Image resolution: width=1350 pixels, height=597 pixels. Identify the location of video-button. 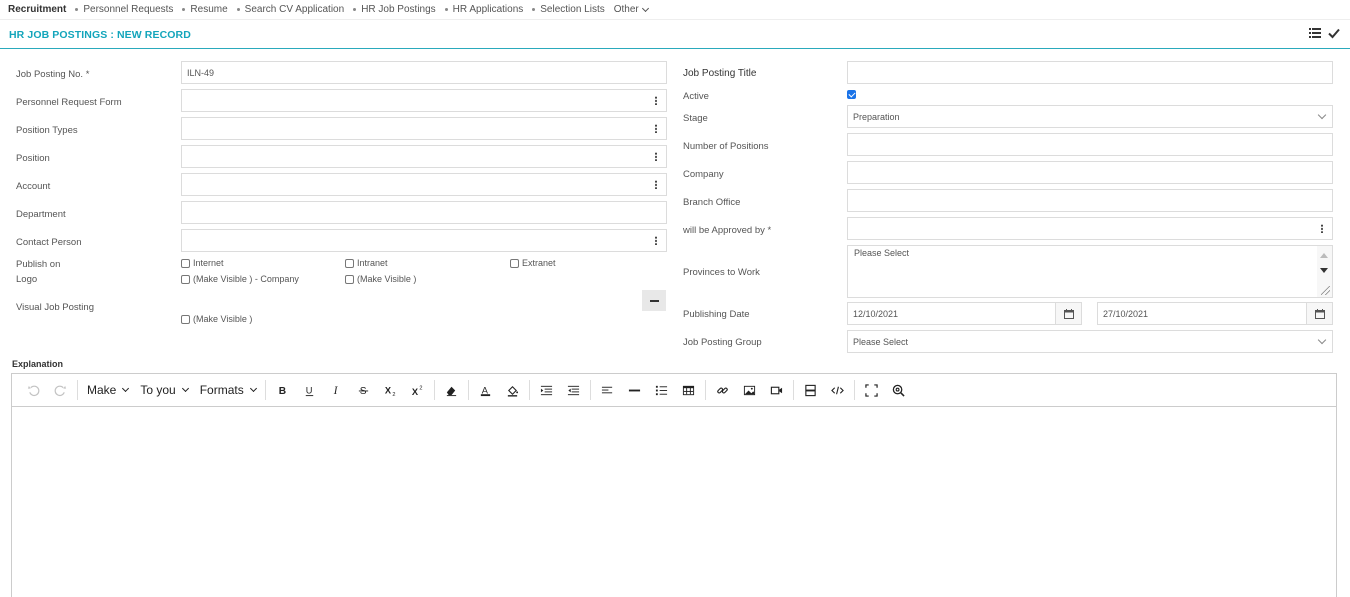
(776, 390).